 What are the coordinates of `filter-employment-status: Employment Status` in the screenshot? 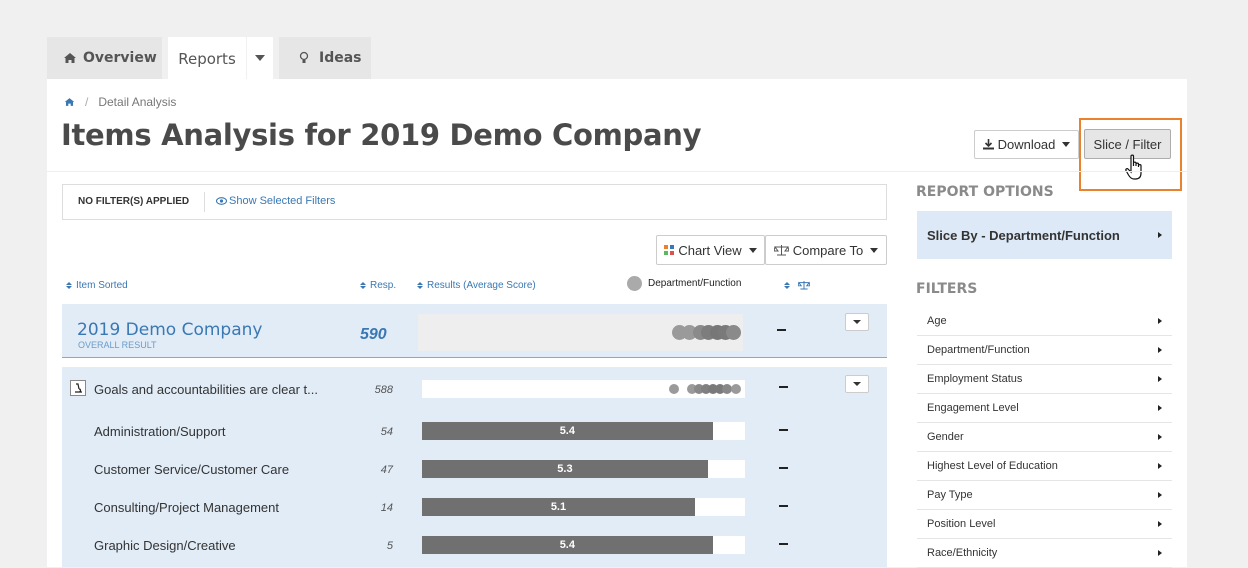 It's located at (1044, 379).